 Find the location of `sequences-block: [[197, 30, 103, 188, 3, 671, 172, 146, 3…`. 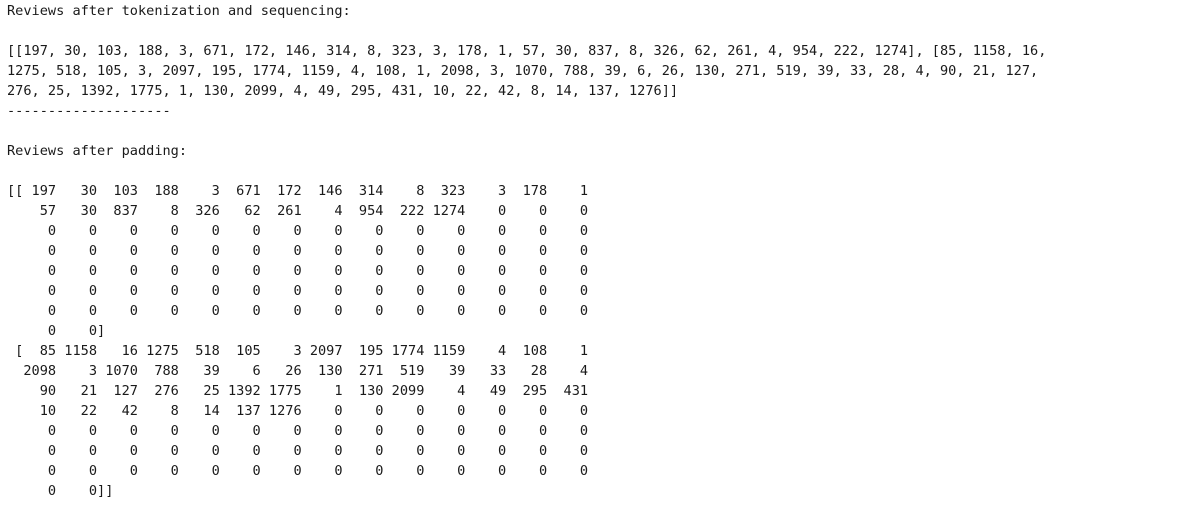

sequences-block: [[197, 30, 103, 188, 3, 671, 172, 146, 3… is located at coordinates (594, 71).